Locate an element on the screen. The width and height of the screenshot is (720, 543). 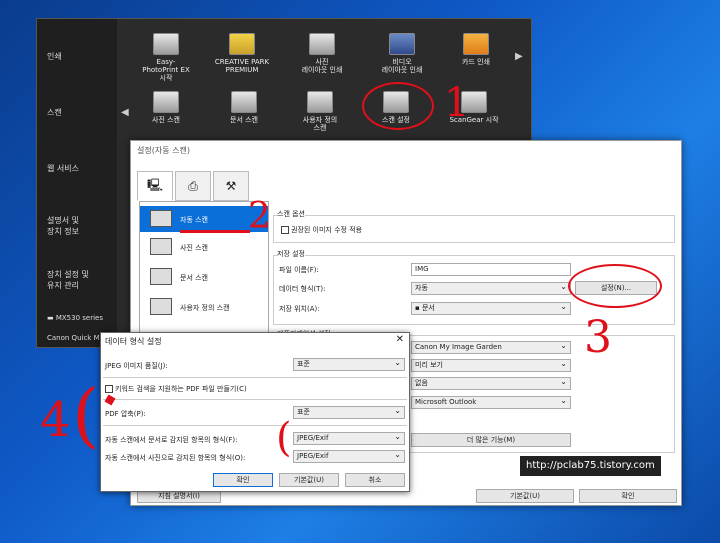
annotation-bracket-formats: ( is located at coordinates (284, 438).